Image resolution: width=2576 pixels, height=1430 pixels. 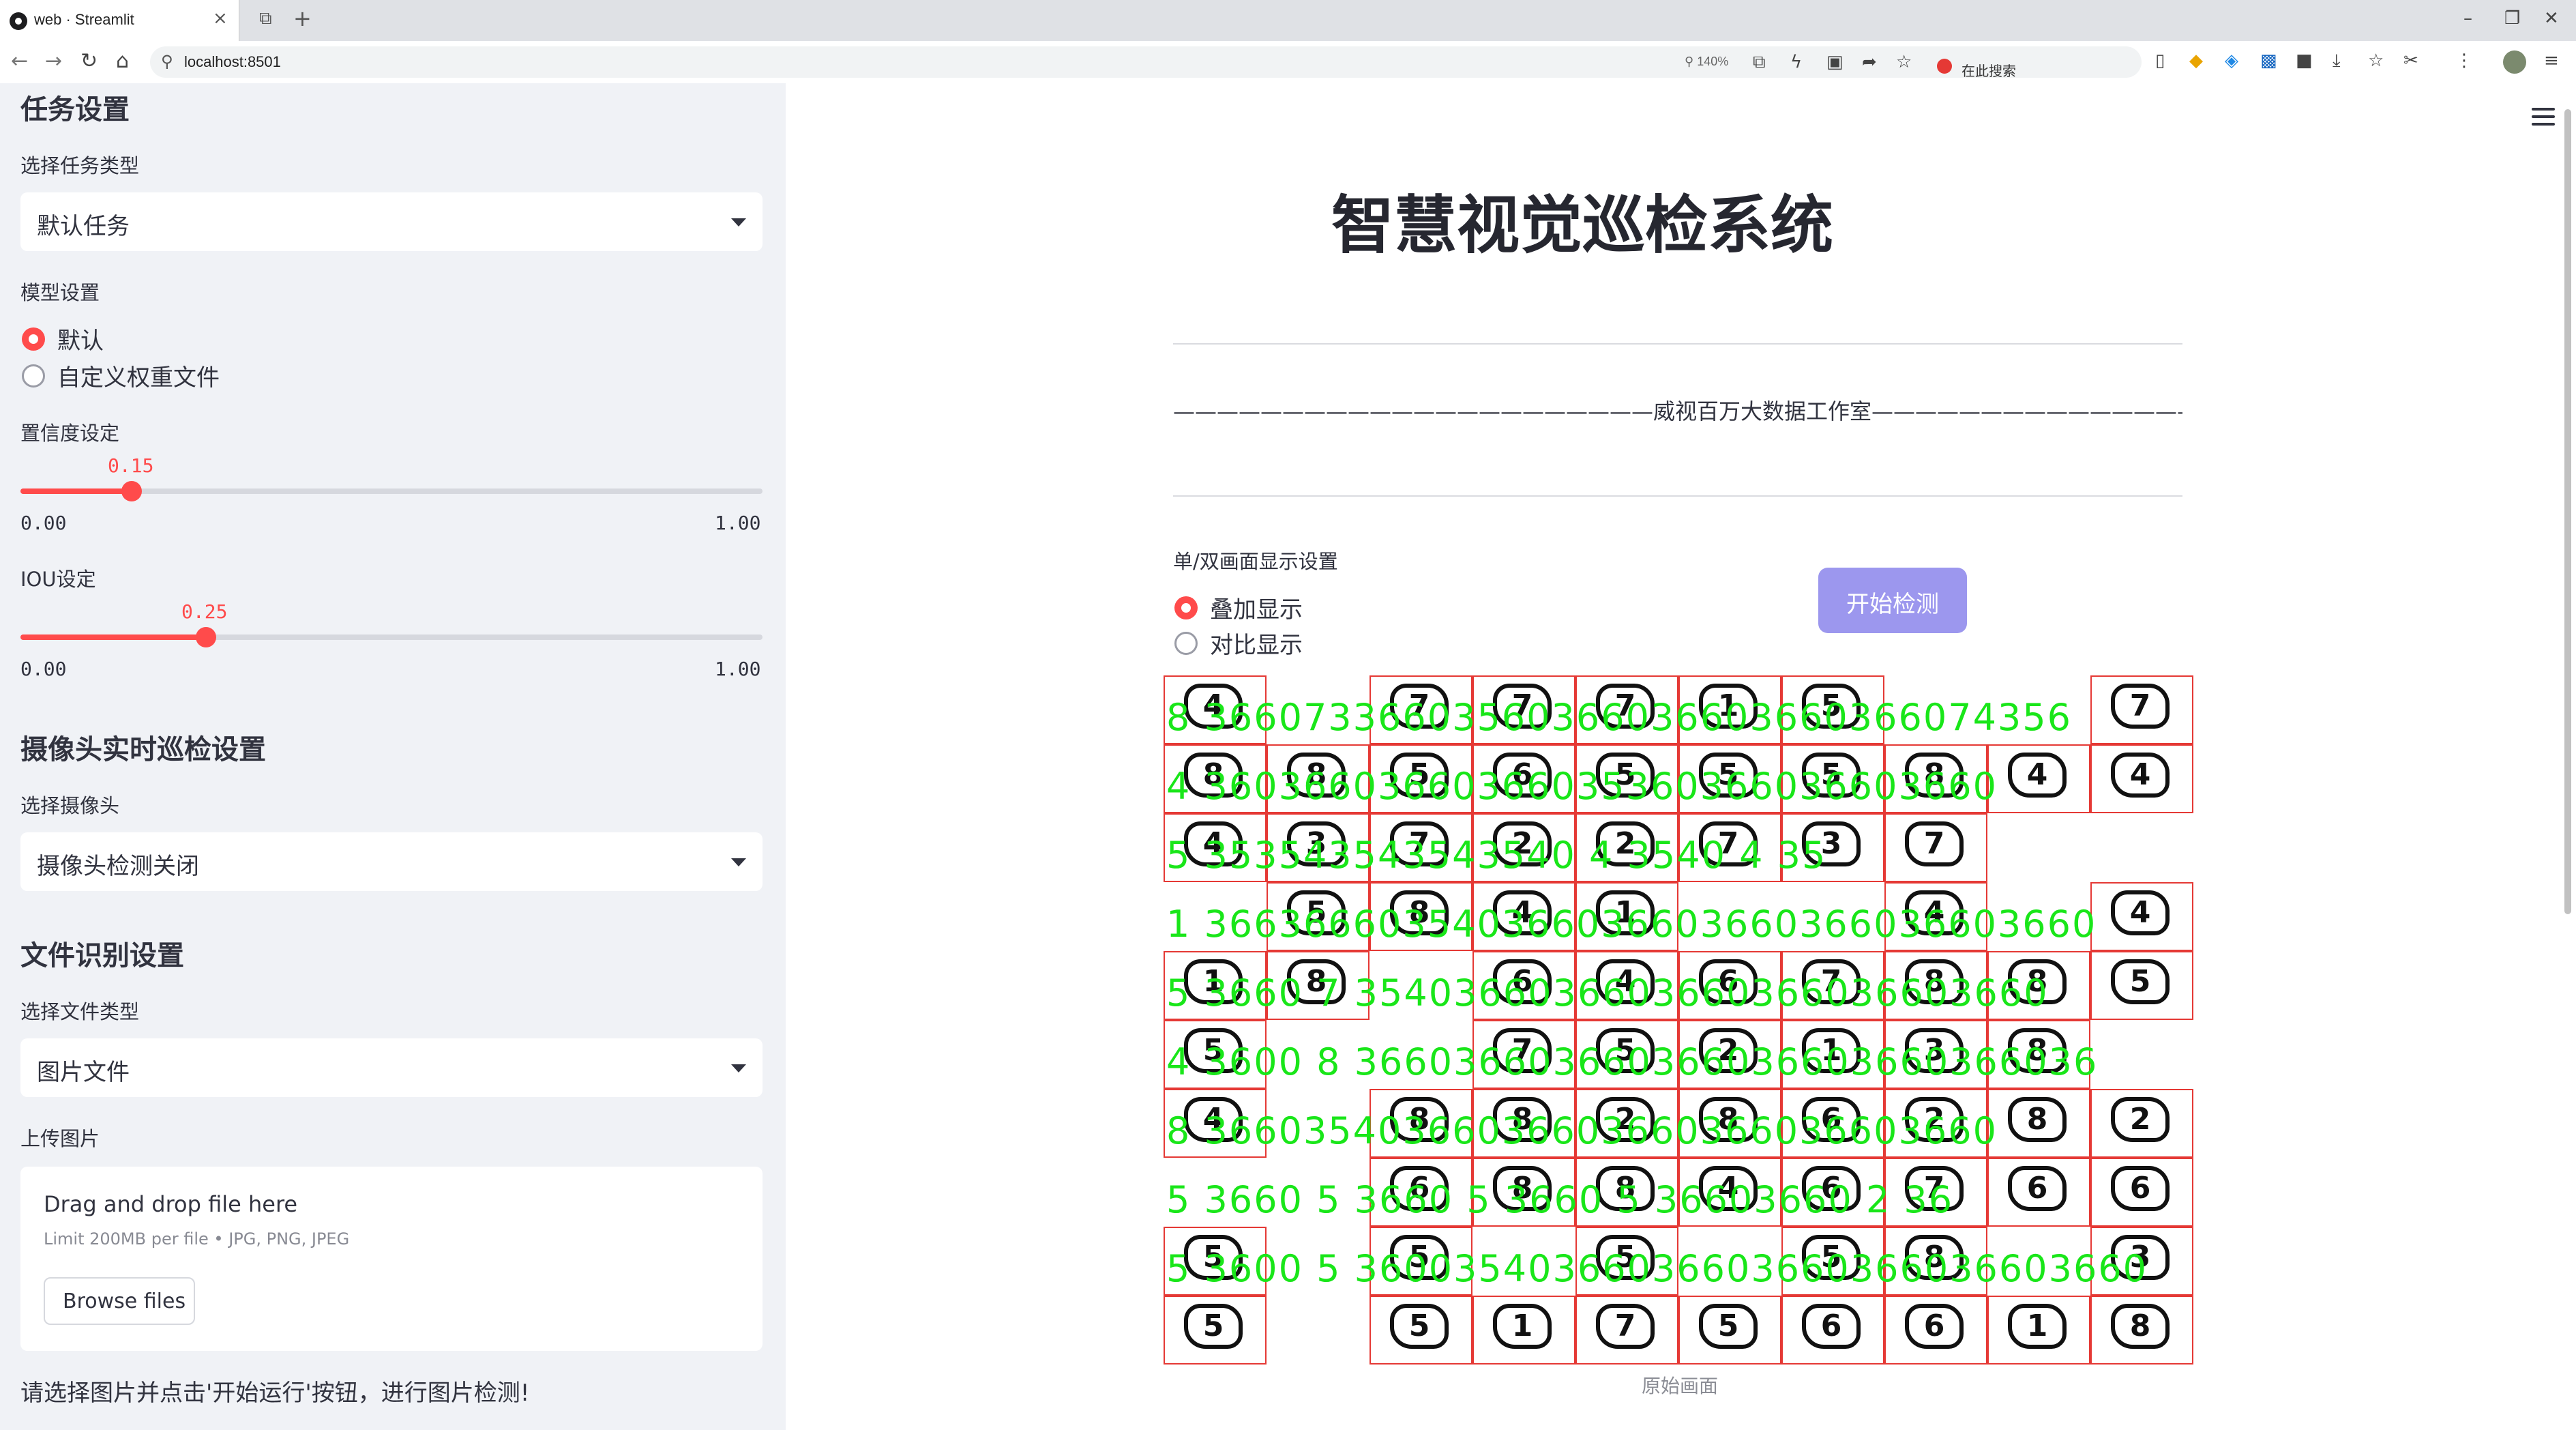 I want to click on handwritten-digit: 7, so click(x=1934, y=844).